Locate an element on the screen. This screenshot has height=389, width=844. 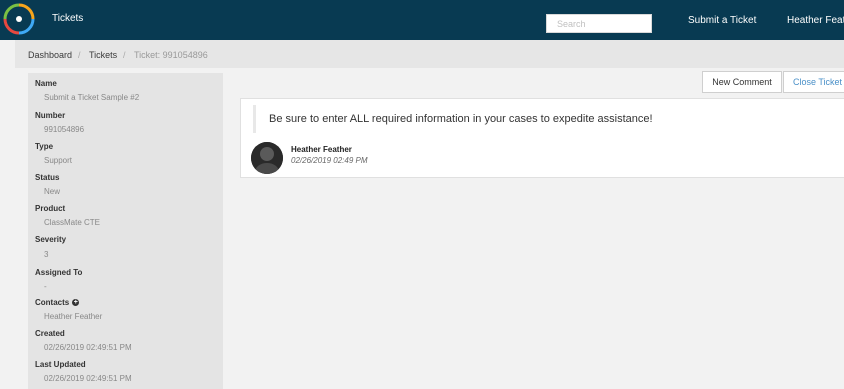
status-value: New is located at coordinates (52, 191).